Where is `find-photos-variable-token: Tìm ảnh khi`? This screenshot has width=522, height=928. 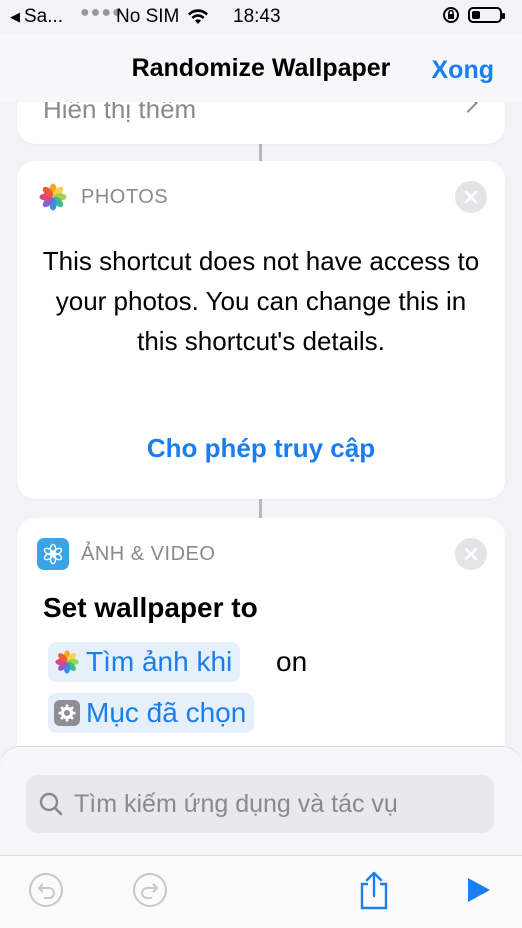 find-photos-variable-token: Tìm ảnh khi is located at coordinates (144, 662).